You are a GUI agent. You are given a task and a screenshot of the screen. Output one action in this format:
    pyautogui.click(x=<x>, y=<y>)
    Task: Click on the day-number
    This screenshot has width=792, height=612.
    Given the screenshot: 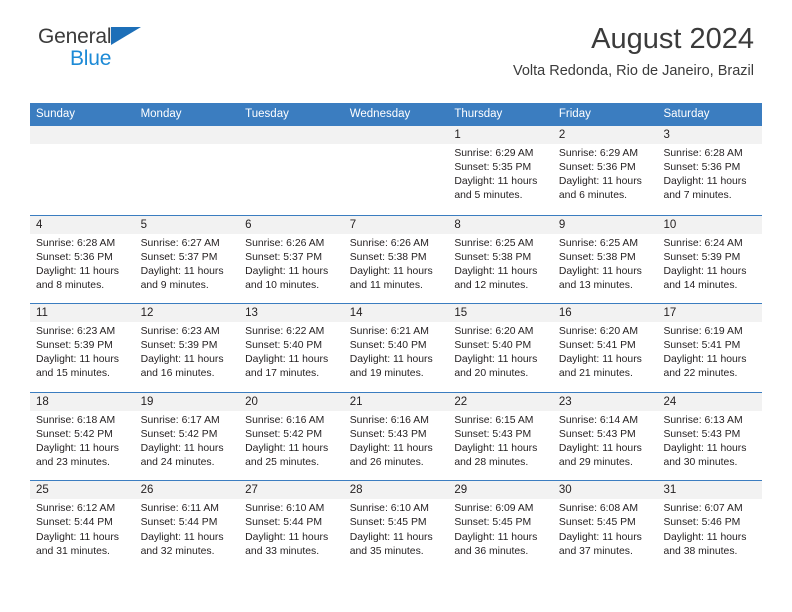 What is the action you would take?
    pyautogui.click(x=187, y=135)
    